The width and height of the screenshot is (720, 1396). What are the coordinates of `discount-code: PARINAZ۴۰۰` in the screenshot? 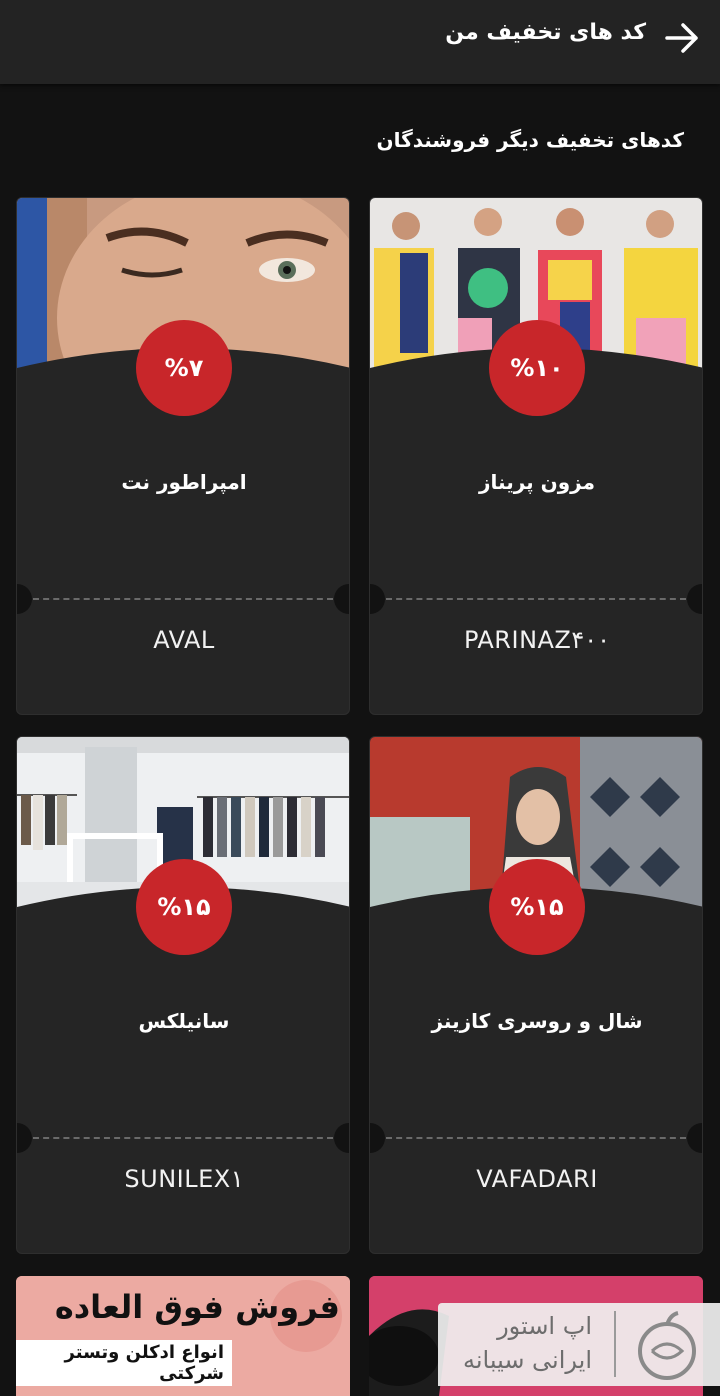 It's located at (536, 640).